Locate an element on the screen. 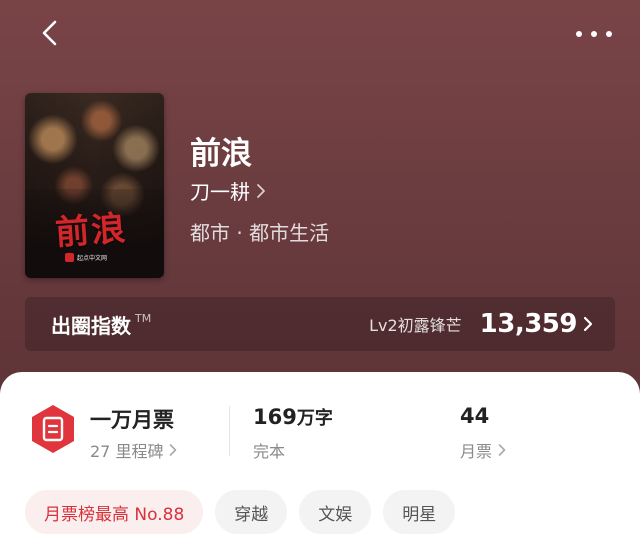 The height and width of the screenshot is (555, 640). back-button is located at coordinates (49, 33).